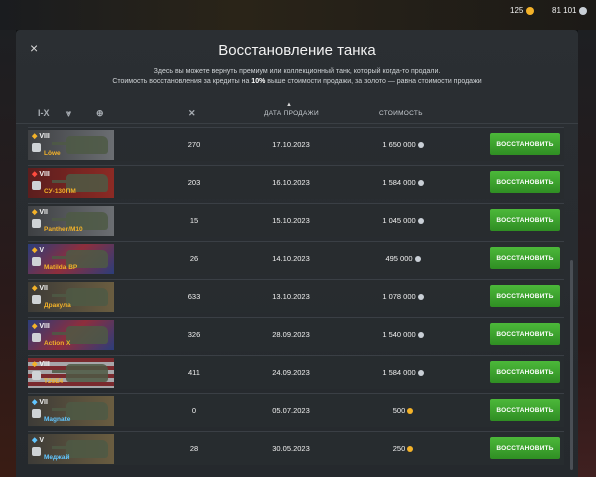 The width and height of the screenshot is (596, 477). Describe the element at coordinates (54, 381) in the screenshot. I see `tank-name: T26E4` at that location.